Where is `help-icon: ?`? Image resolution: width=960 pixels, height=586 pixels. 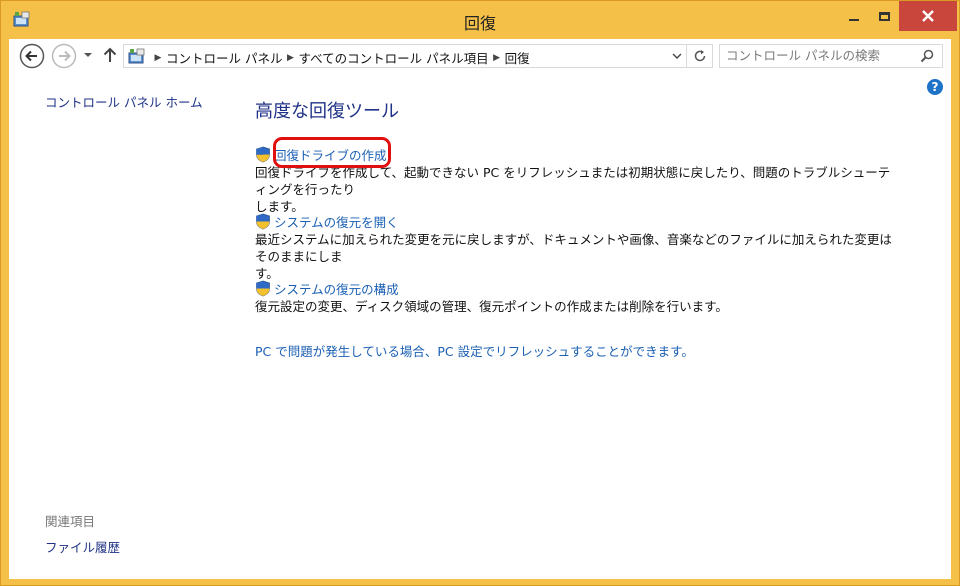 help-icon: ? is located at coordinates (935, 87).